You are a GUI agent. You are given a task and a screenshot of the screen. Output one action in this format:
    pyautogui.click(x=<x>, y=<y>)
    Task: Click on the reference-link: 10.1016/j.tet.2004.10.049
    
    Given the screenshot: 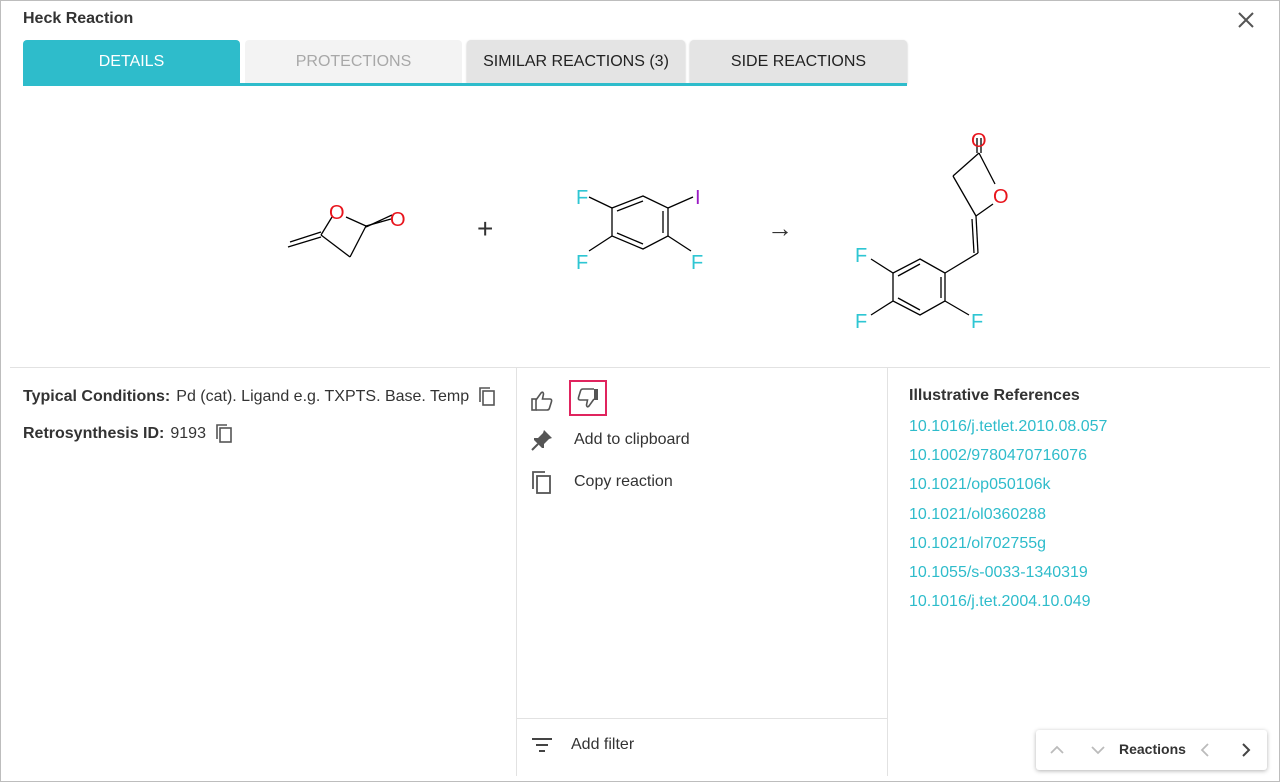 What is the action you would take?
    pyautogui.click(x=1008, y=606)
    